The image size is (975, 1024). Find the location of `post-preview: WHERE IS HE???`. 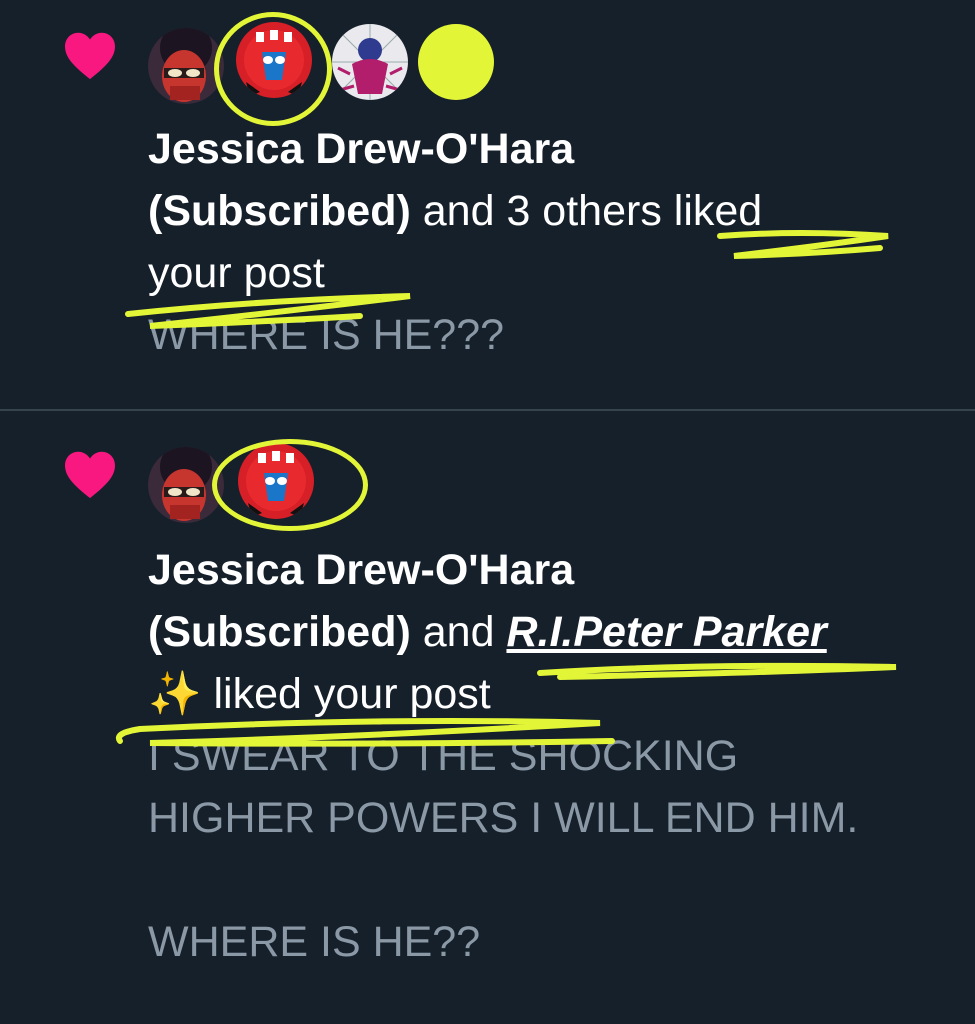

post-preview: WHERE IS HE??? is located at coordinates (543, 335).